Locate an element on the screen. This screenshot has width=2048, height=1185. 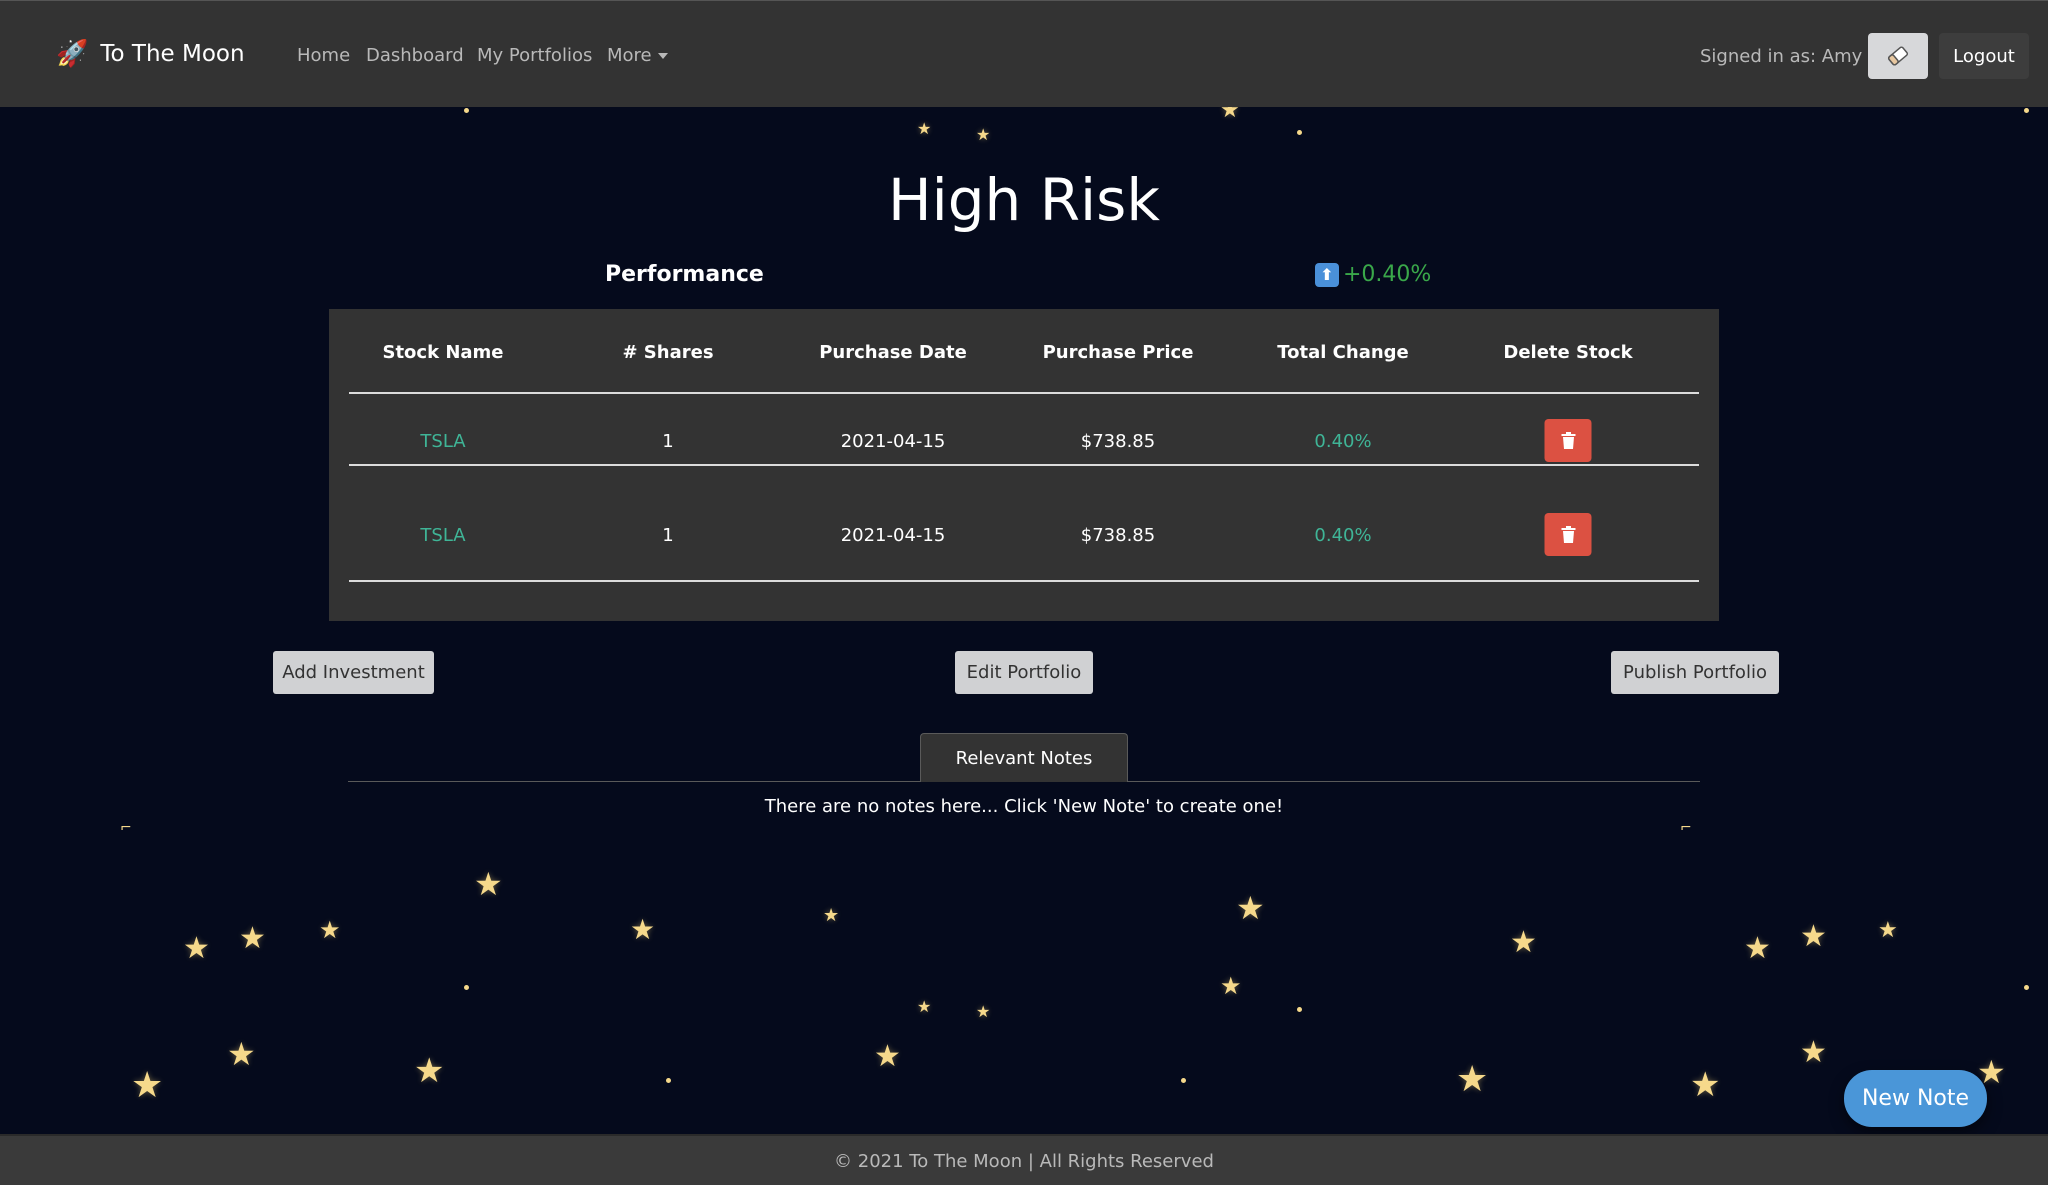
notes-toggle-button is located at coordinates (1898, 56).